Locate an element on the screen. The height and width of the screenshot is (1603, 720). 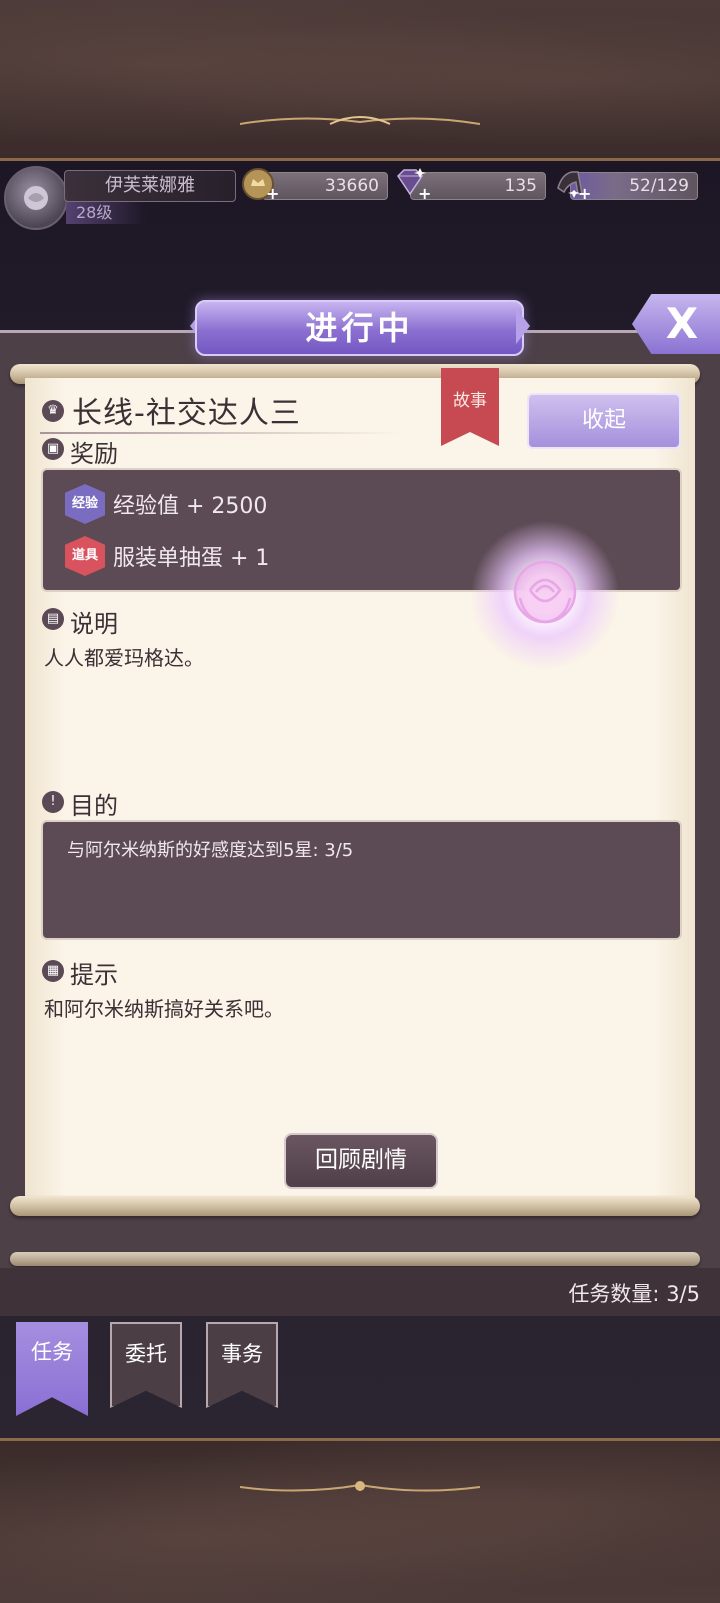
objective-text: 与阿尔米纳斯的好感度达到5星: 3/5 is located at coordinates (210, 850).